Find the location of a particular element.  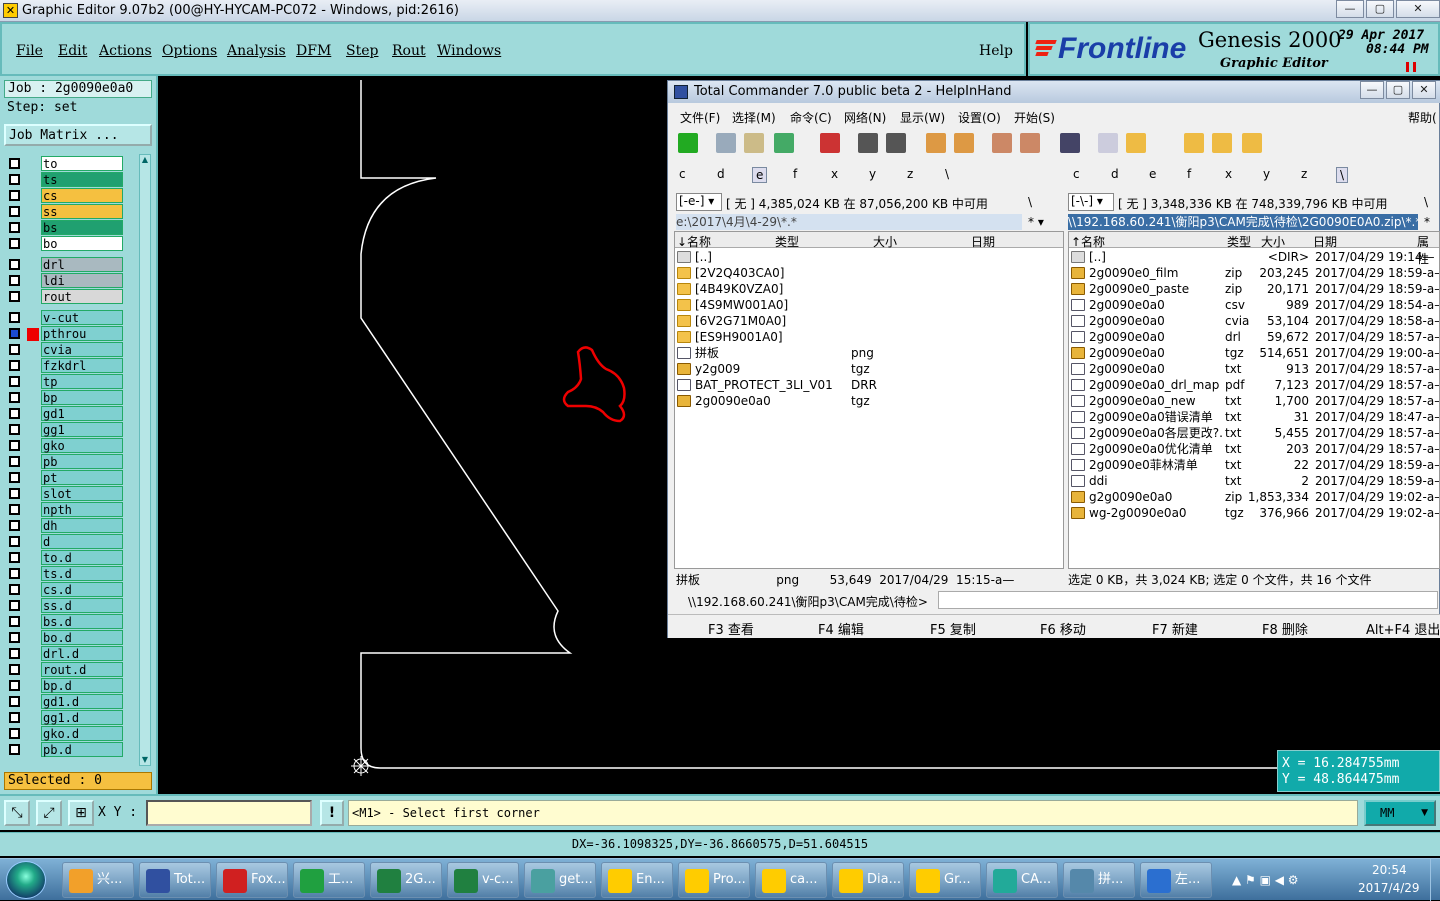

menu-rout: Rout is located at coordinates (409, 51).